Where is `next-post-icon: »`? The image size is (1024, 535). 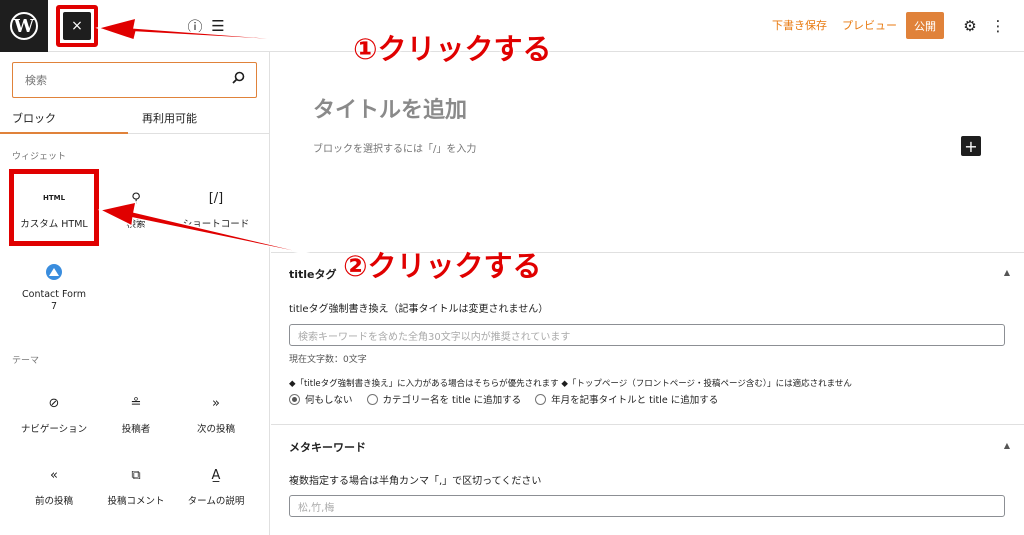
next-post-icon: » is located at coordinates (216, 403).